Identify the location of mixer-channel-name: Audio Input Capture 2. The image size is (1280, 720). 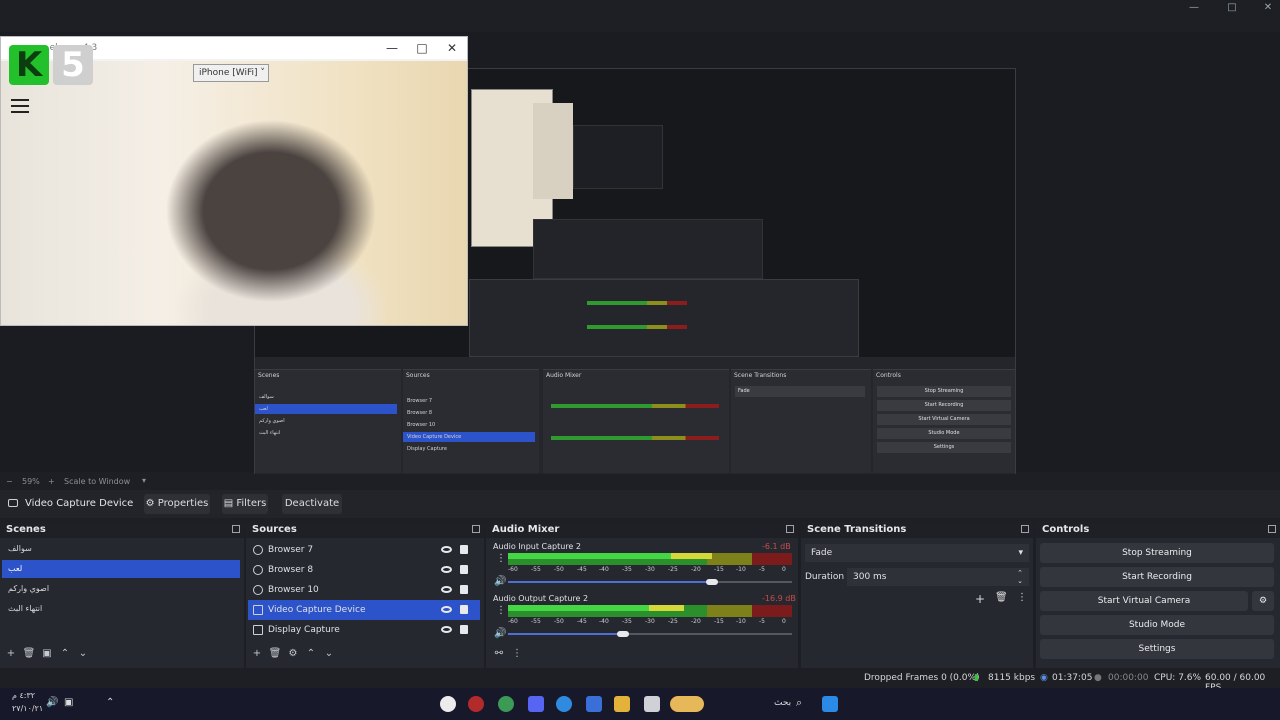
(537, 546).